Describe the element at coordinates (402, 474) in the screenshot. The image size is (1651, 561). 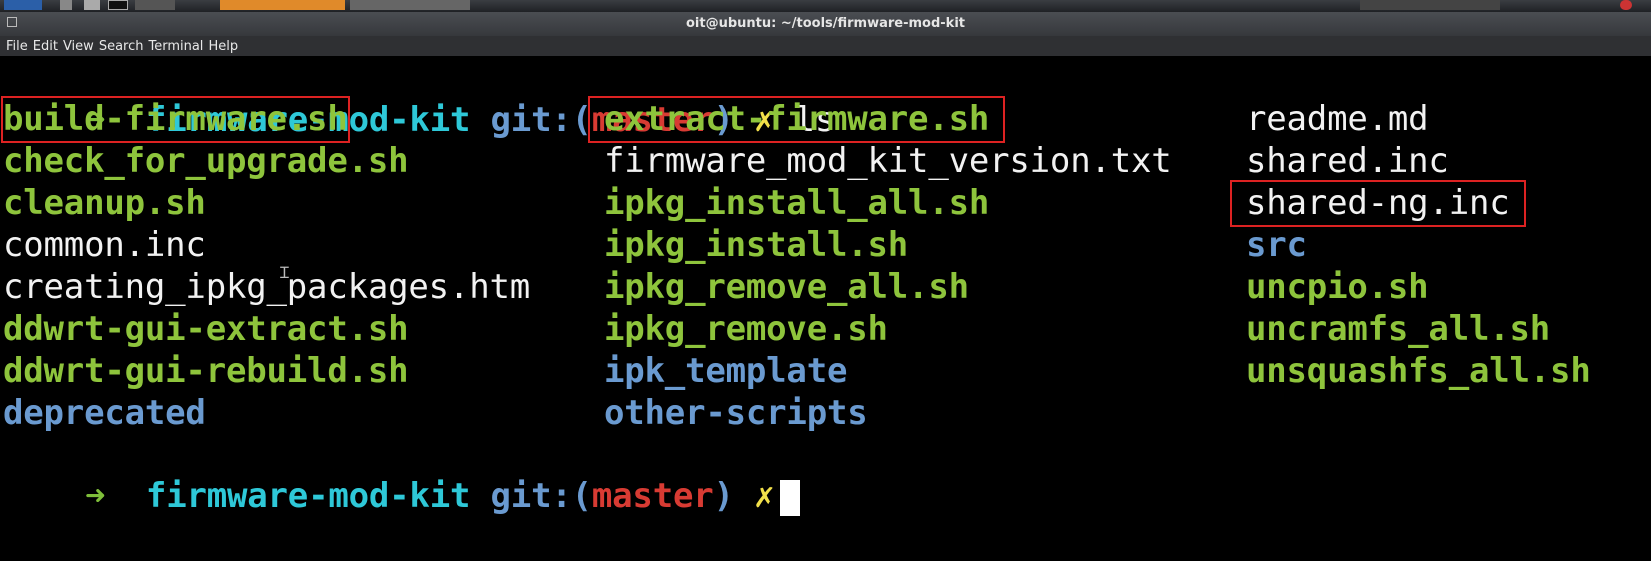
I see `prompt-line-2: ➜ firmware-mod-kit git:(master) ✗` at that location.